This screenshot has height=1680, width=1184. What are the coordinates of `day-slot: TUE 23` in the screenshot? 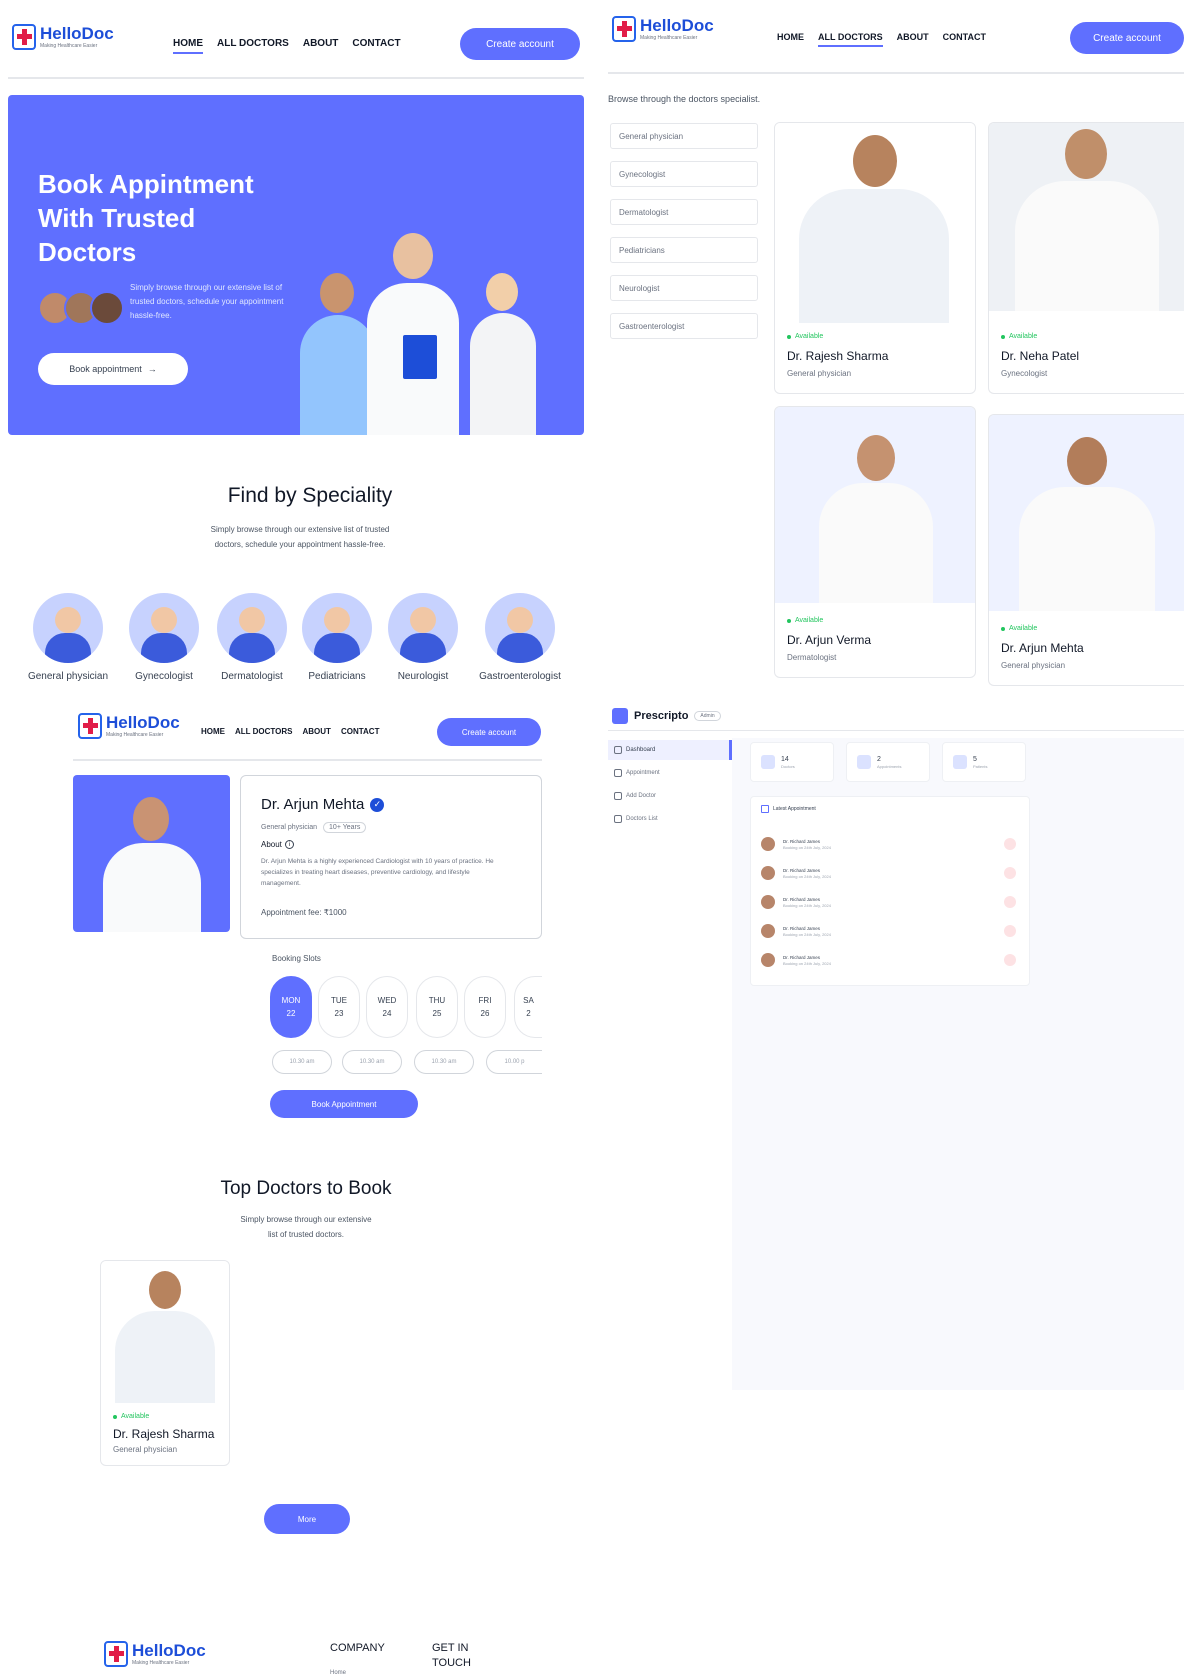 It's located at (339, 1007).